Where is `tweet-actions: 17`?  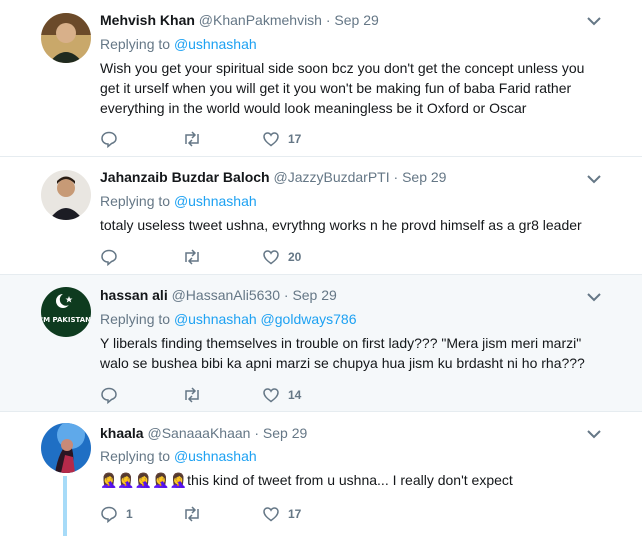
tweet-actions: 17 is located at coordinates (250, 139).